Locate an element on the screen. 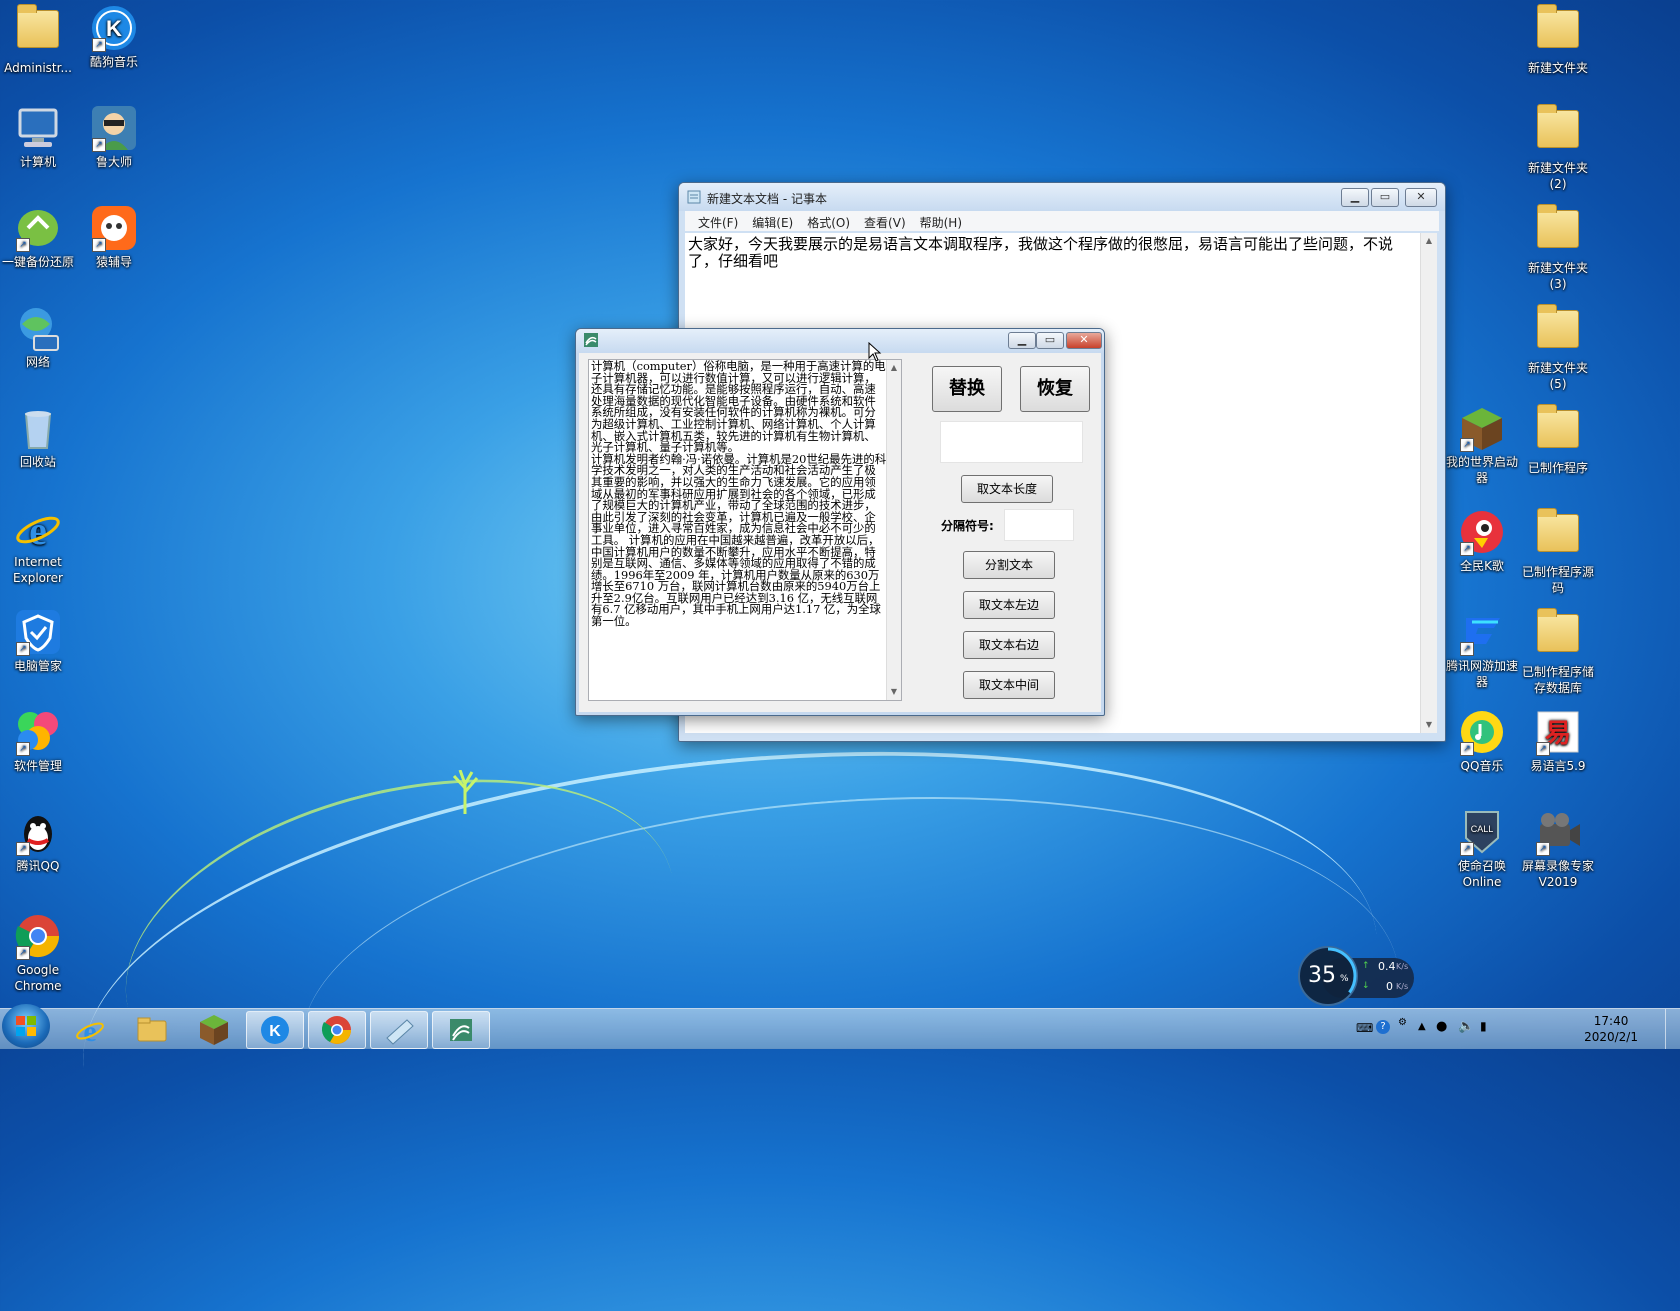 The width and height of the screenshot is (1680, 1311). notepad-titlebar: 新建文本文档 - 记事本 ▁ ▭ ✕ is located at coordinates (1062, 197).